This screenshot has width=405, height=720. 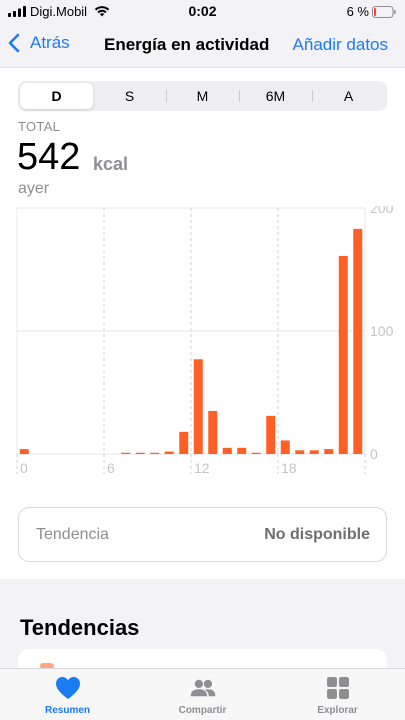 I want to click on people-icon, so click(x=202, y=688).